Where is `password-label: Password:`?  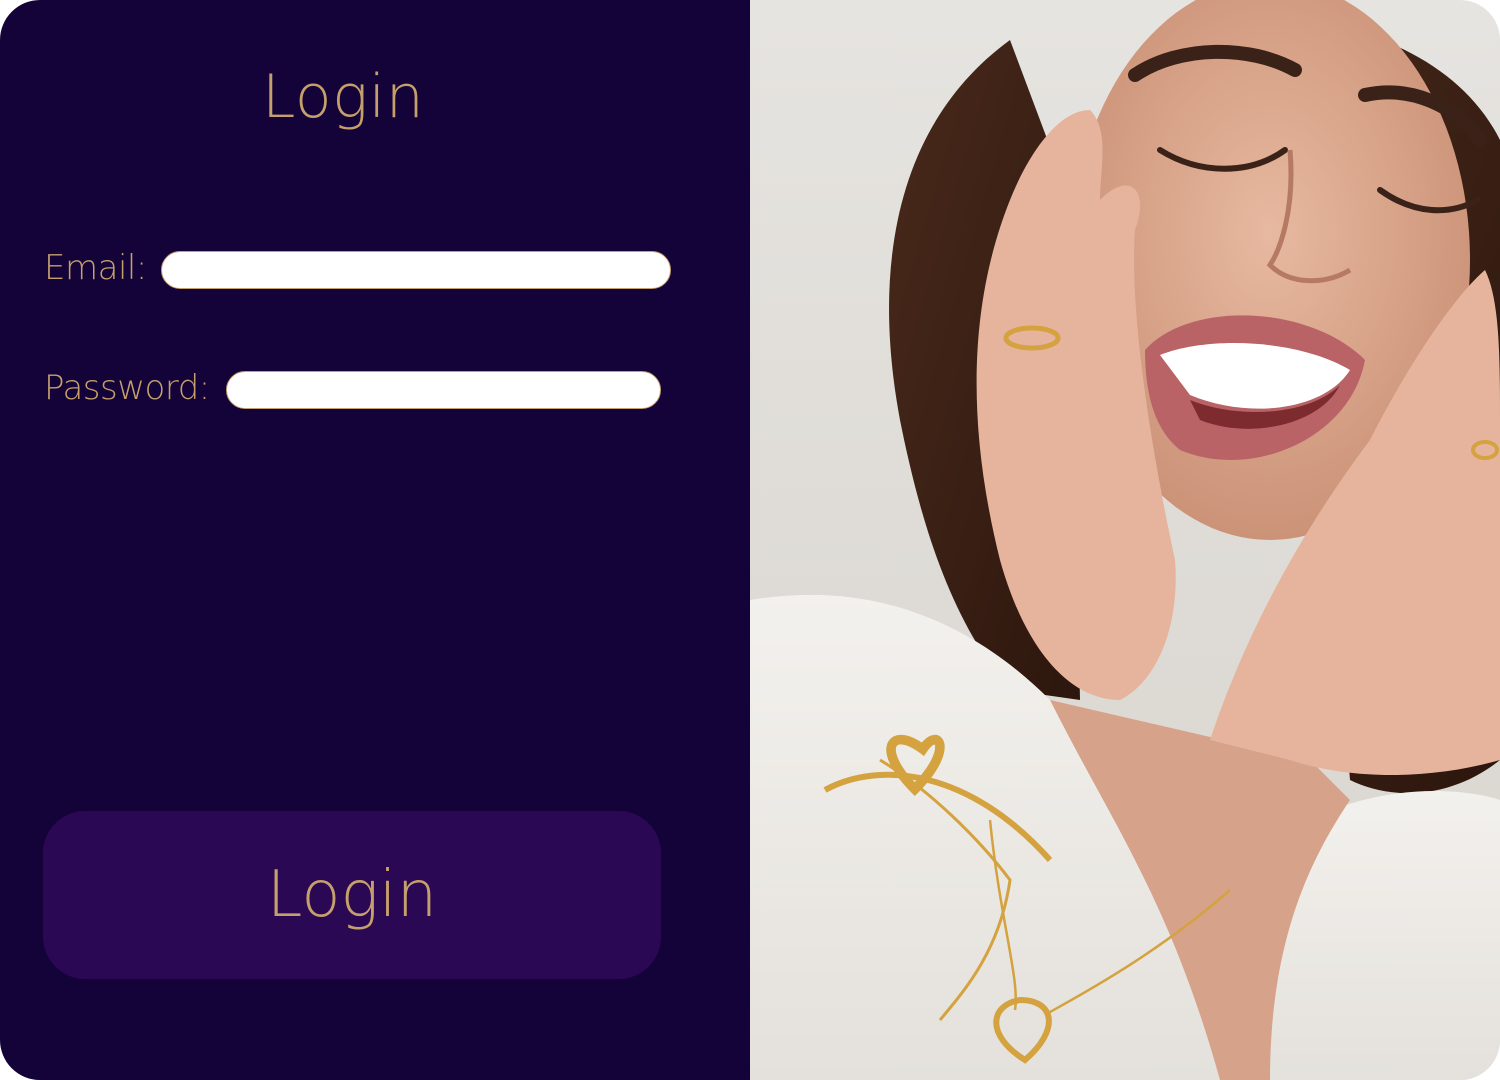
password-label: Password: is located at coordinates (127, 388).